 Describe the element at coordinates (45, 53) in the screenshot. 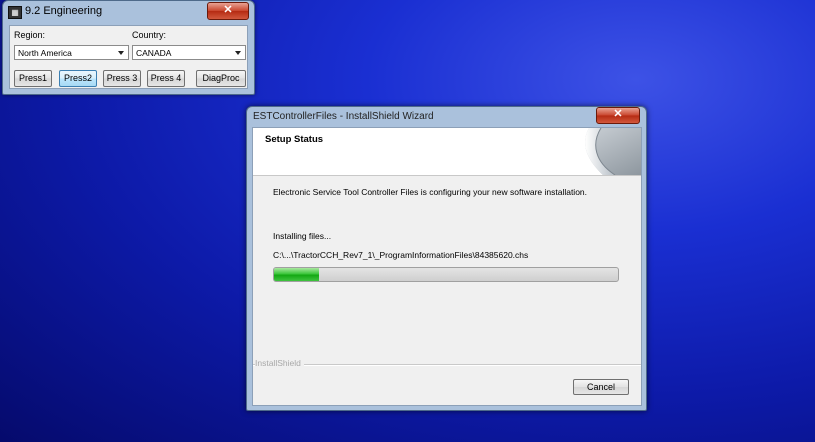

I see `region-value: North America` at that location.